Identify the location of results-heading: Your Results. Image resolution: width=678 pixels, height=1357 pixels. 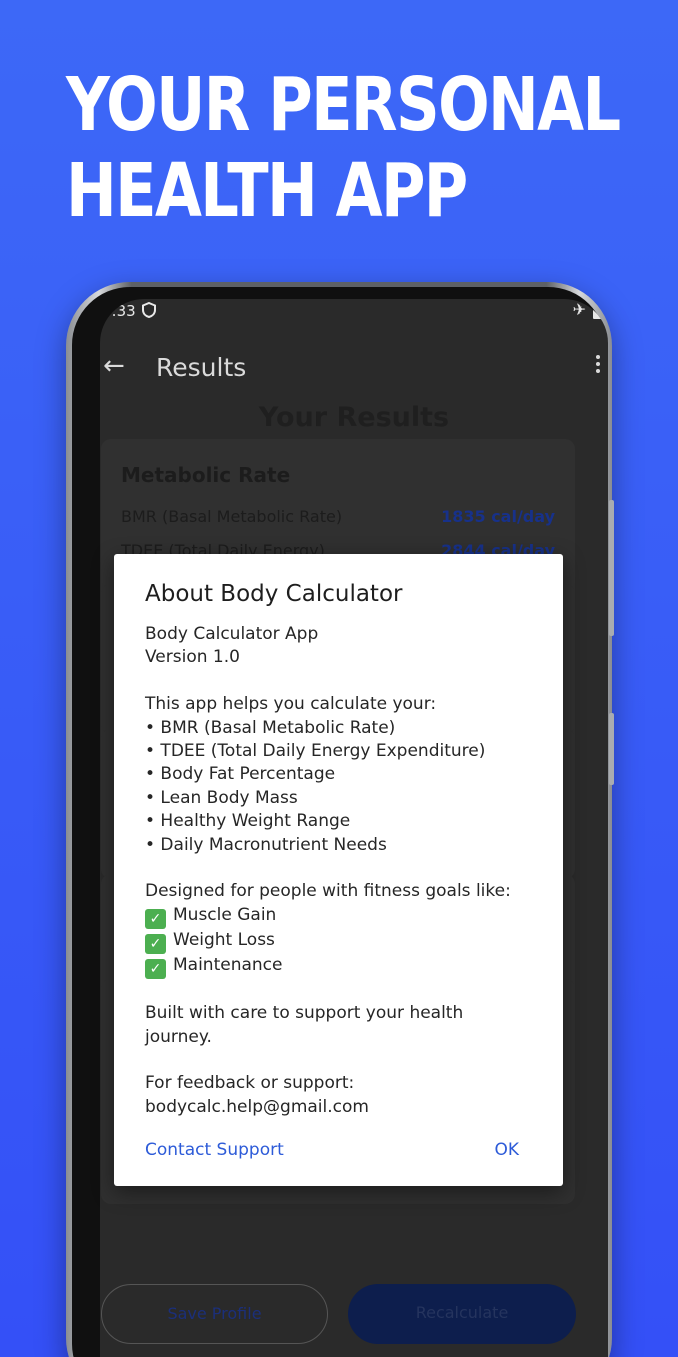
(354, 417).